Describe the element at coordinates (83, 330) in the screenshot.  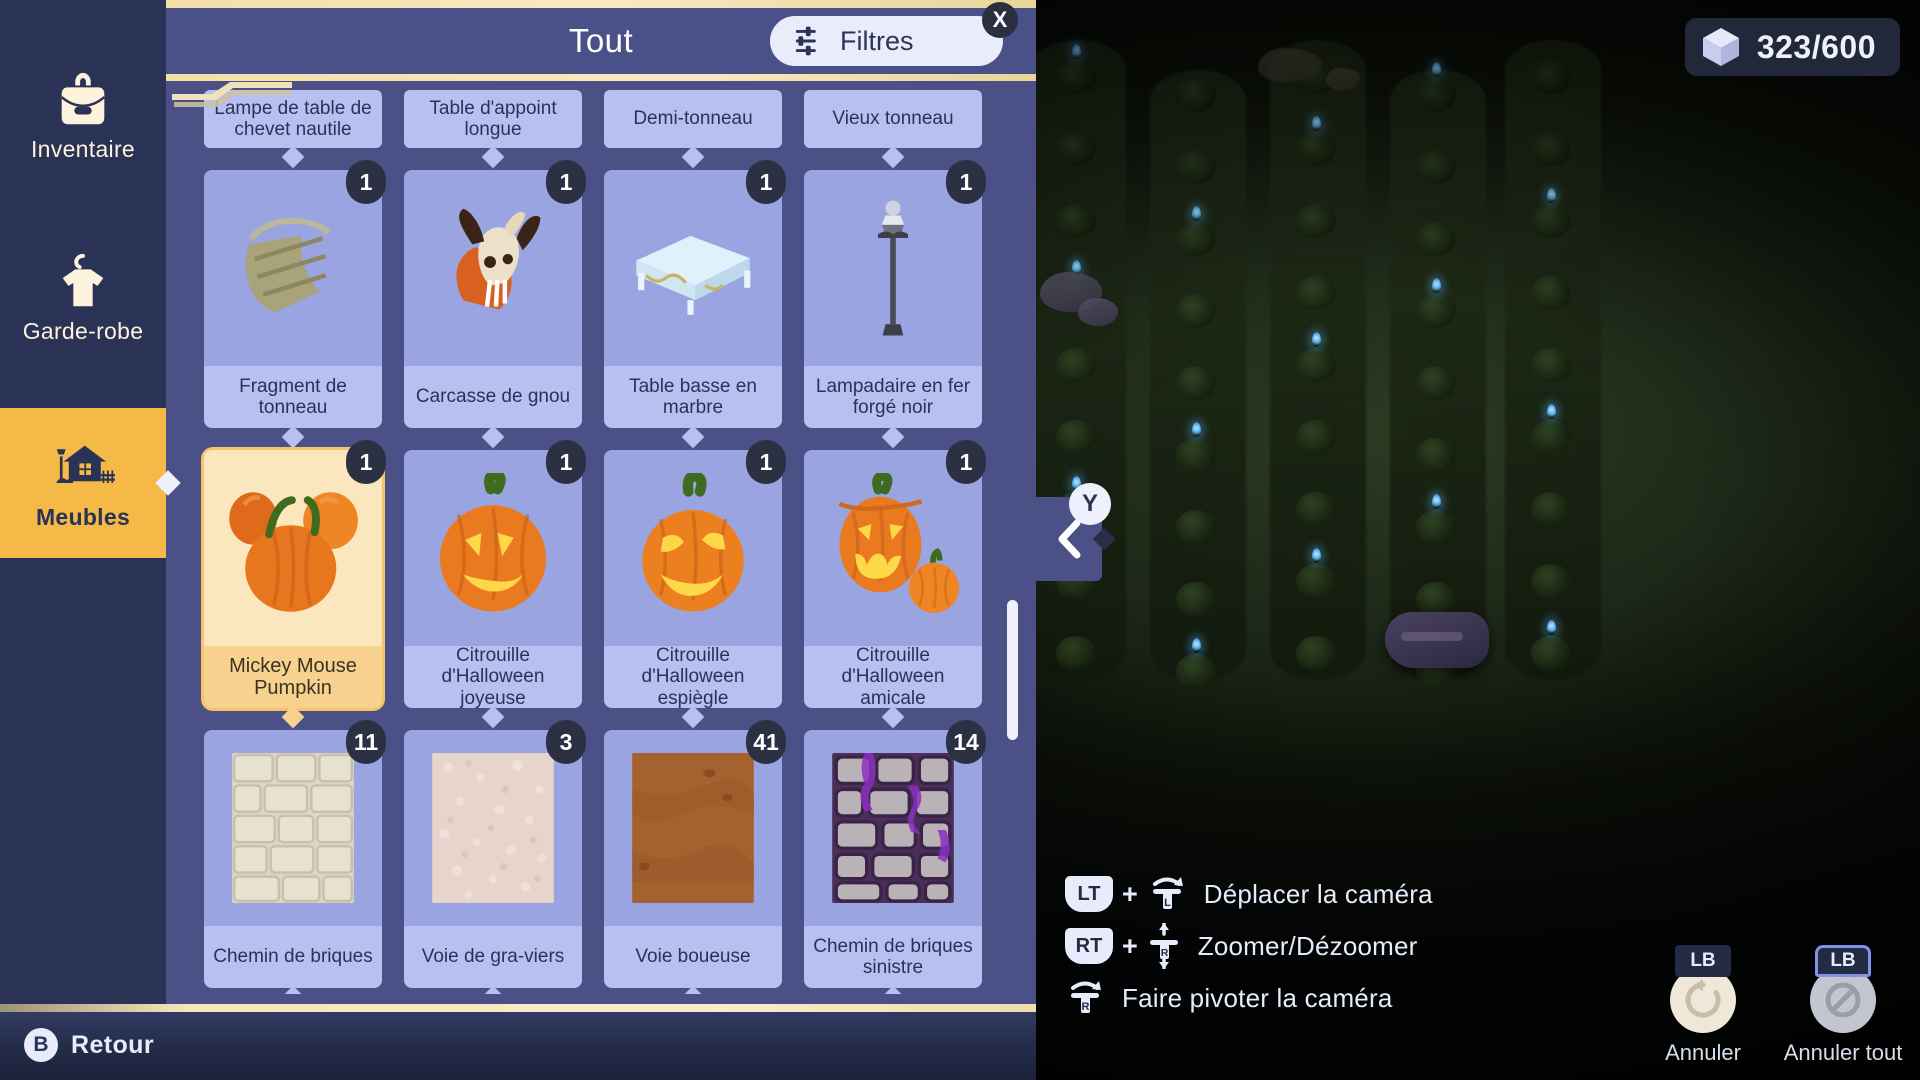
I see `sidebar-item-label: Garde-robe` at that location.